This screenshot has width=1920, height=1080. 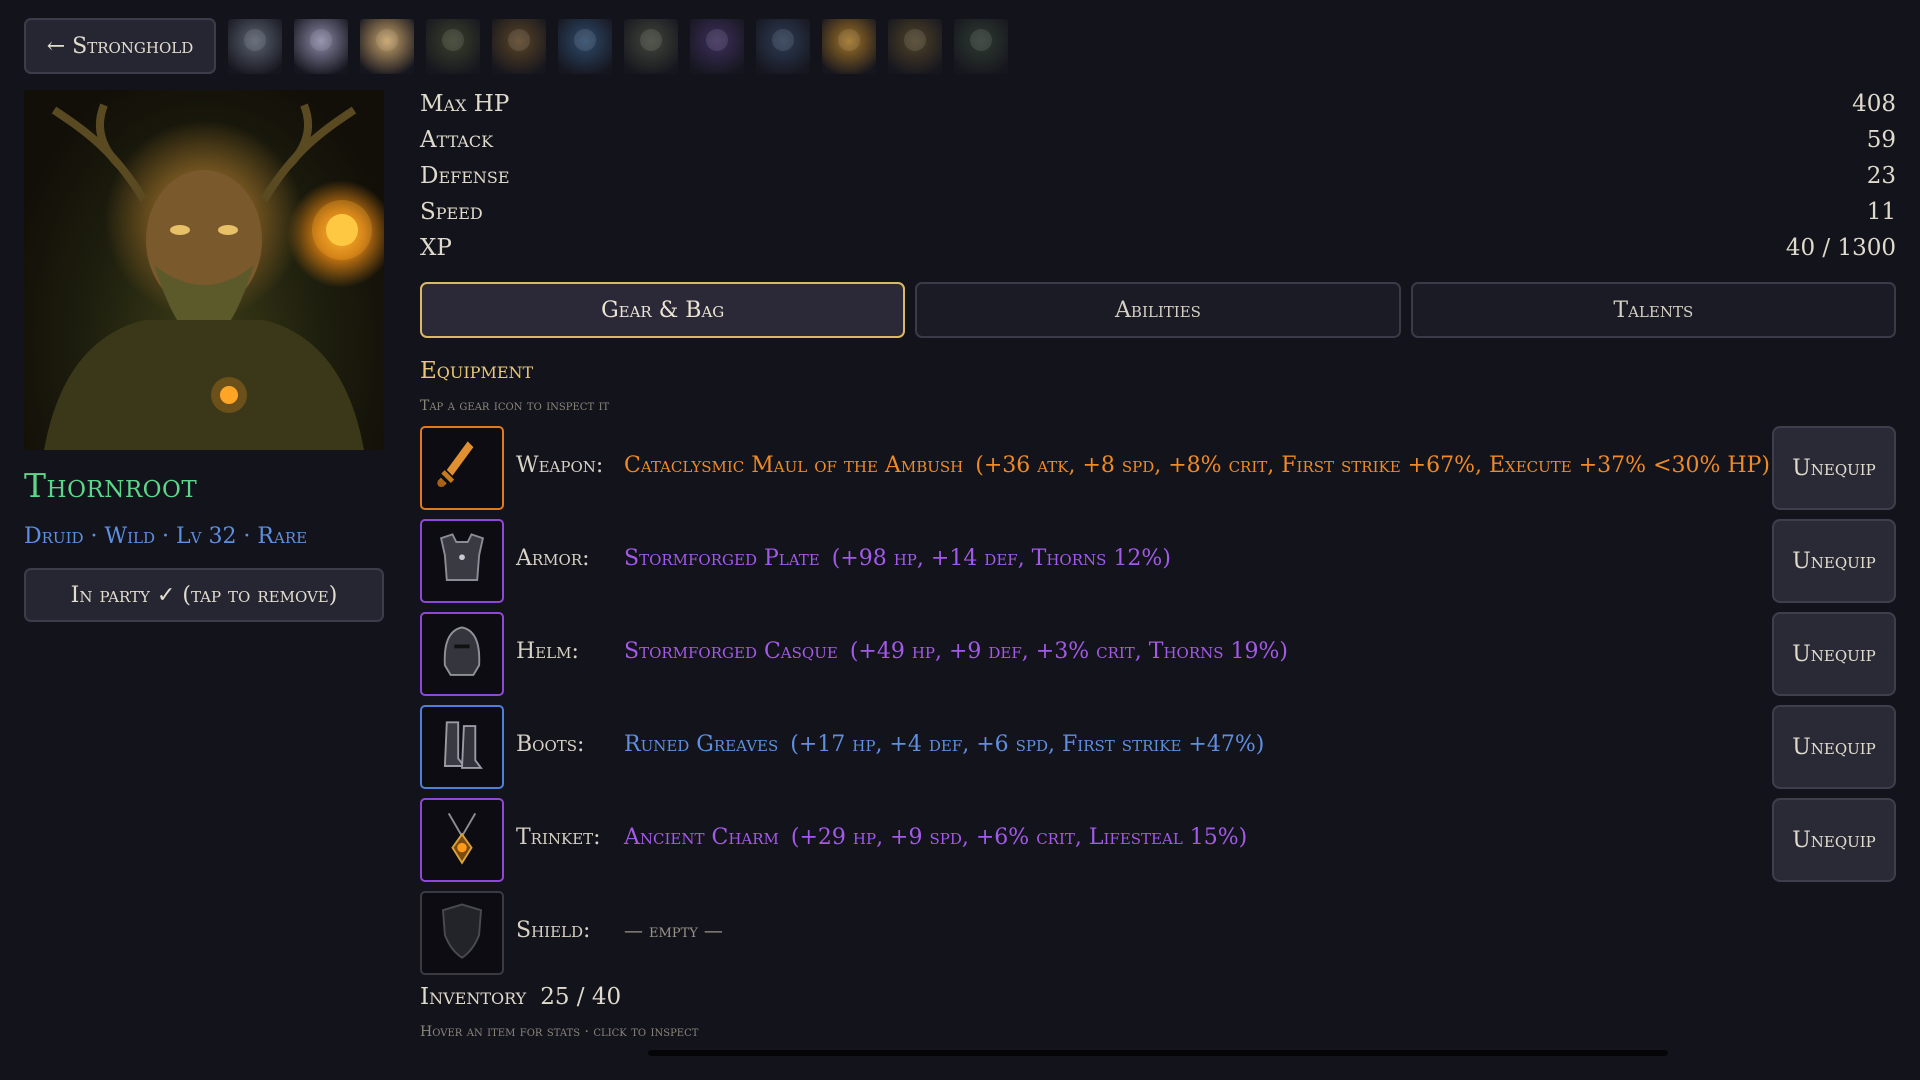 What do you see at coordinates (519, 46) in the screenshot?
I see `party-portrait-5-icon` at bounding box center [519, 46].